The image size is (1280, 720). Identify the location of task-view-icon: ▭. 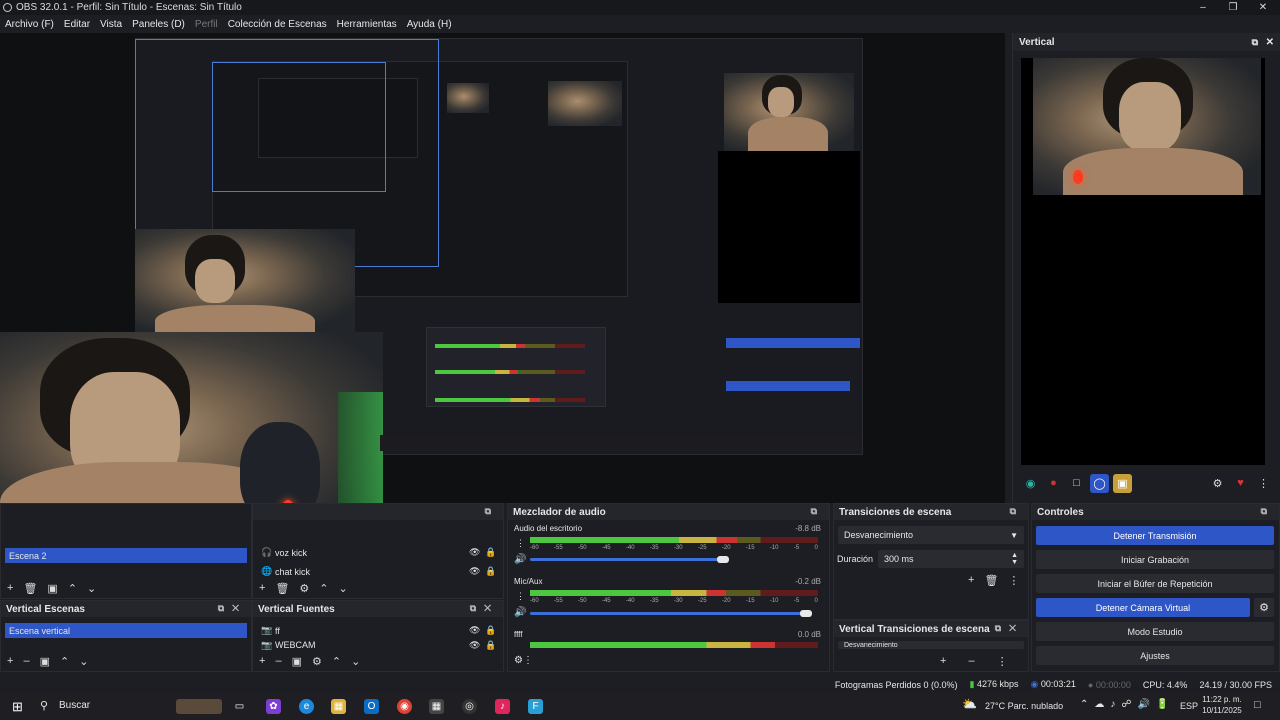
(239, 706).